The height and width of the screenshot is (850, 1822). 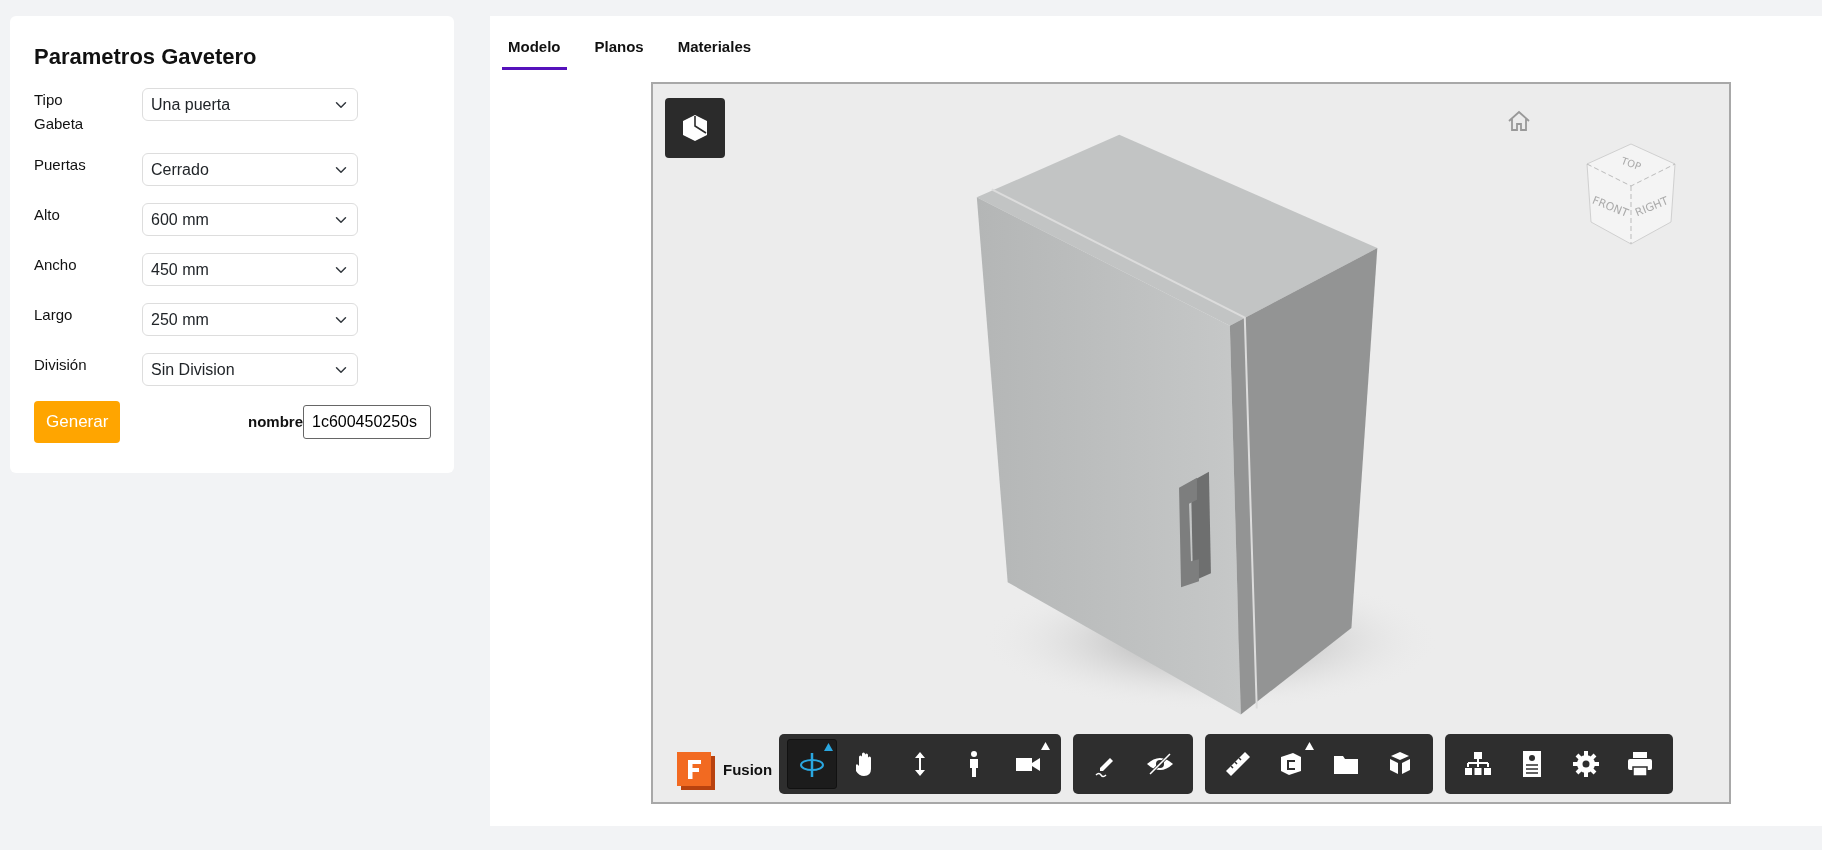 I want to click on select-field: 450 mm, so click(x=250, y=270).